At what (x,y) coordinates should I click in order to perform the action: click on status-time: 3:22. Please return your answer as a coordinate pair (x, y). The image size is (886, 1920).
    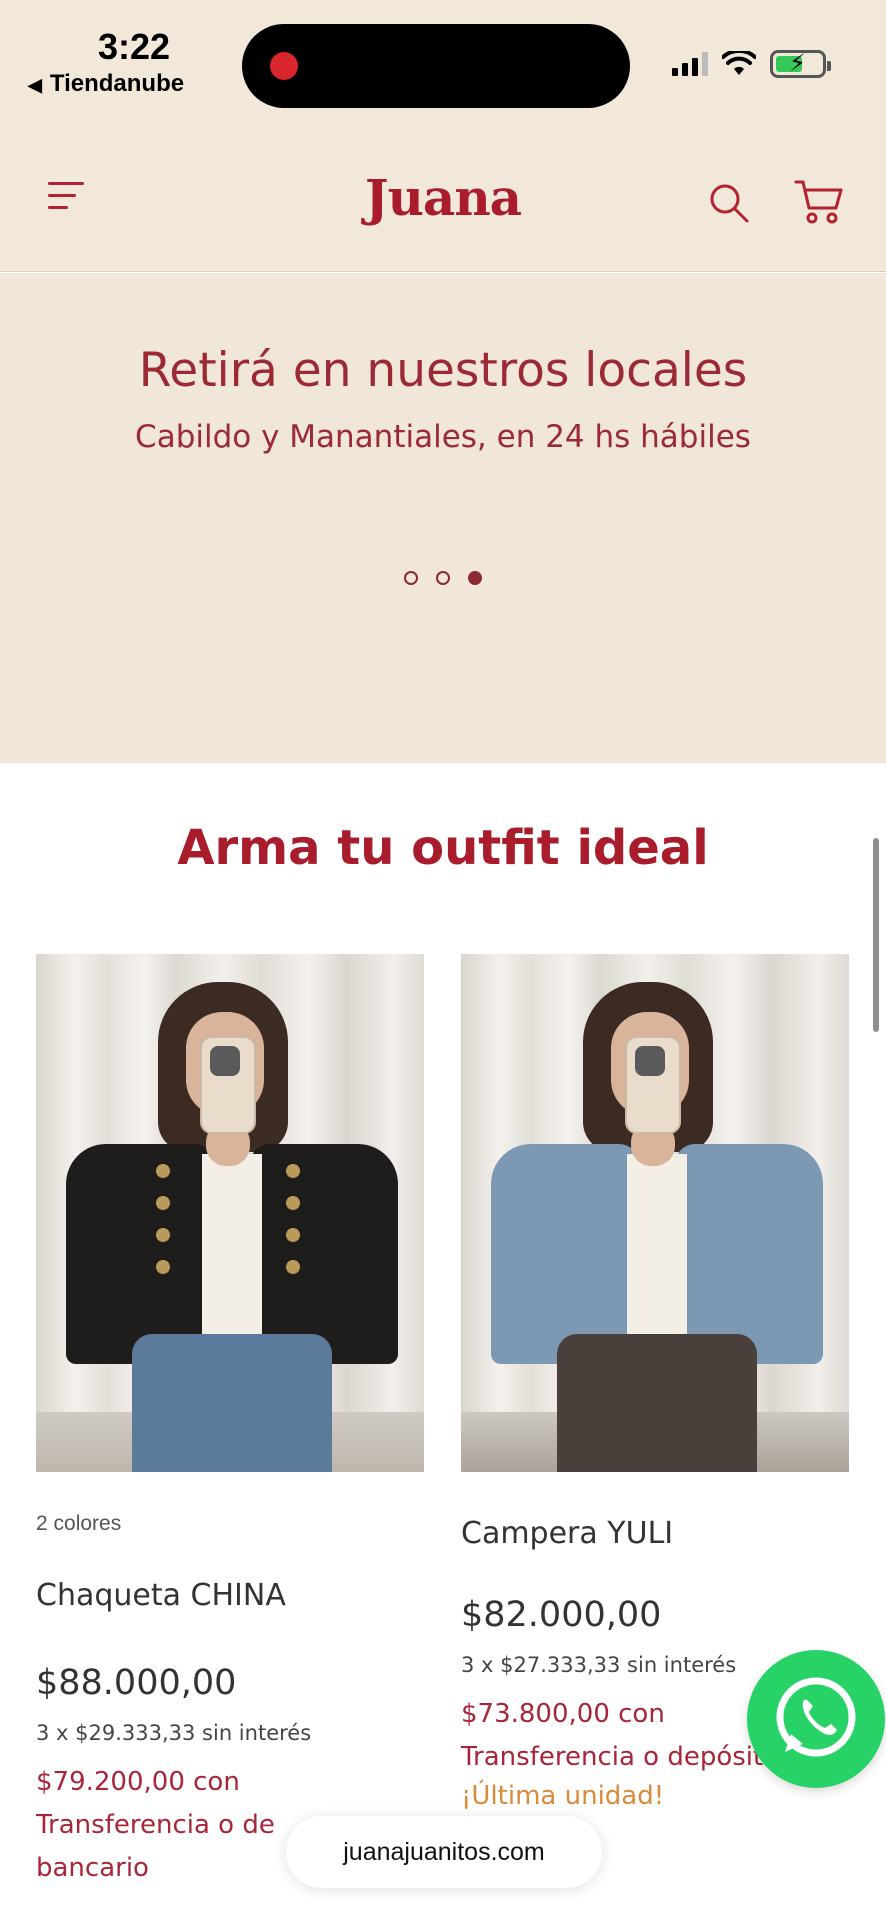
    Looking at the image, I should click on (134, 46).